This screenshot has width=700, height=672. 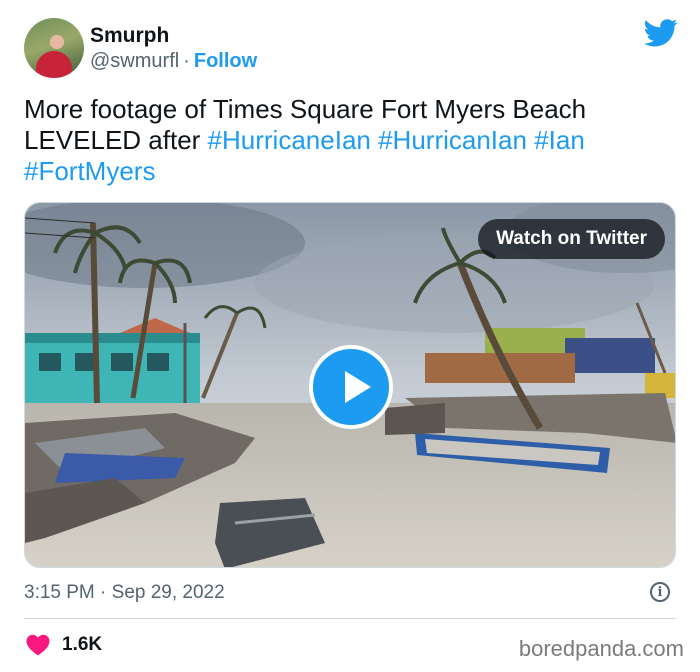 What do you see at coordinates (452, 140) in the screenshot?
I see `hashtag-link: #HurricanIan` at bounding box center [452, 140].